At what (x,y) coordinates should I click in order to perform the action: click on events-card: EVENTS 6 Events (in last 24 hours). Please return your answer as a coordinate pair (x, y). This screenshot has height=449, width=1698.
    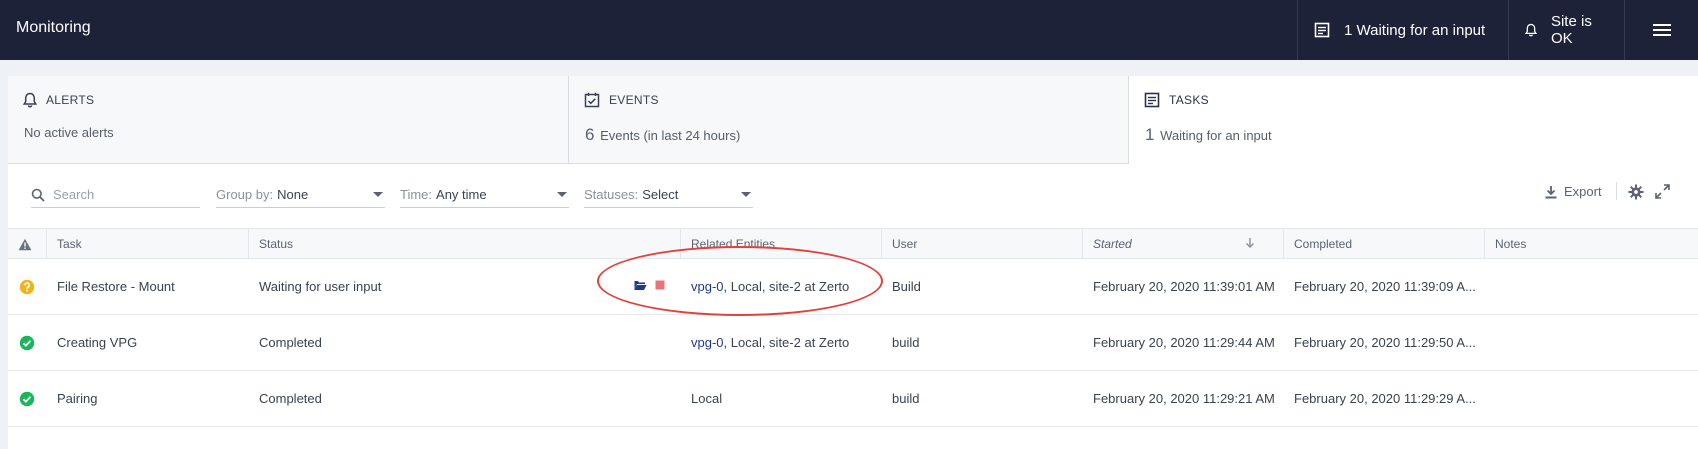
    Looking at the image, I should click on (849, 120).